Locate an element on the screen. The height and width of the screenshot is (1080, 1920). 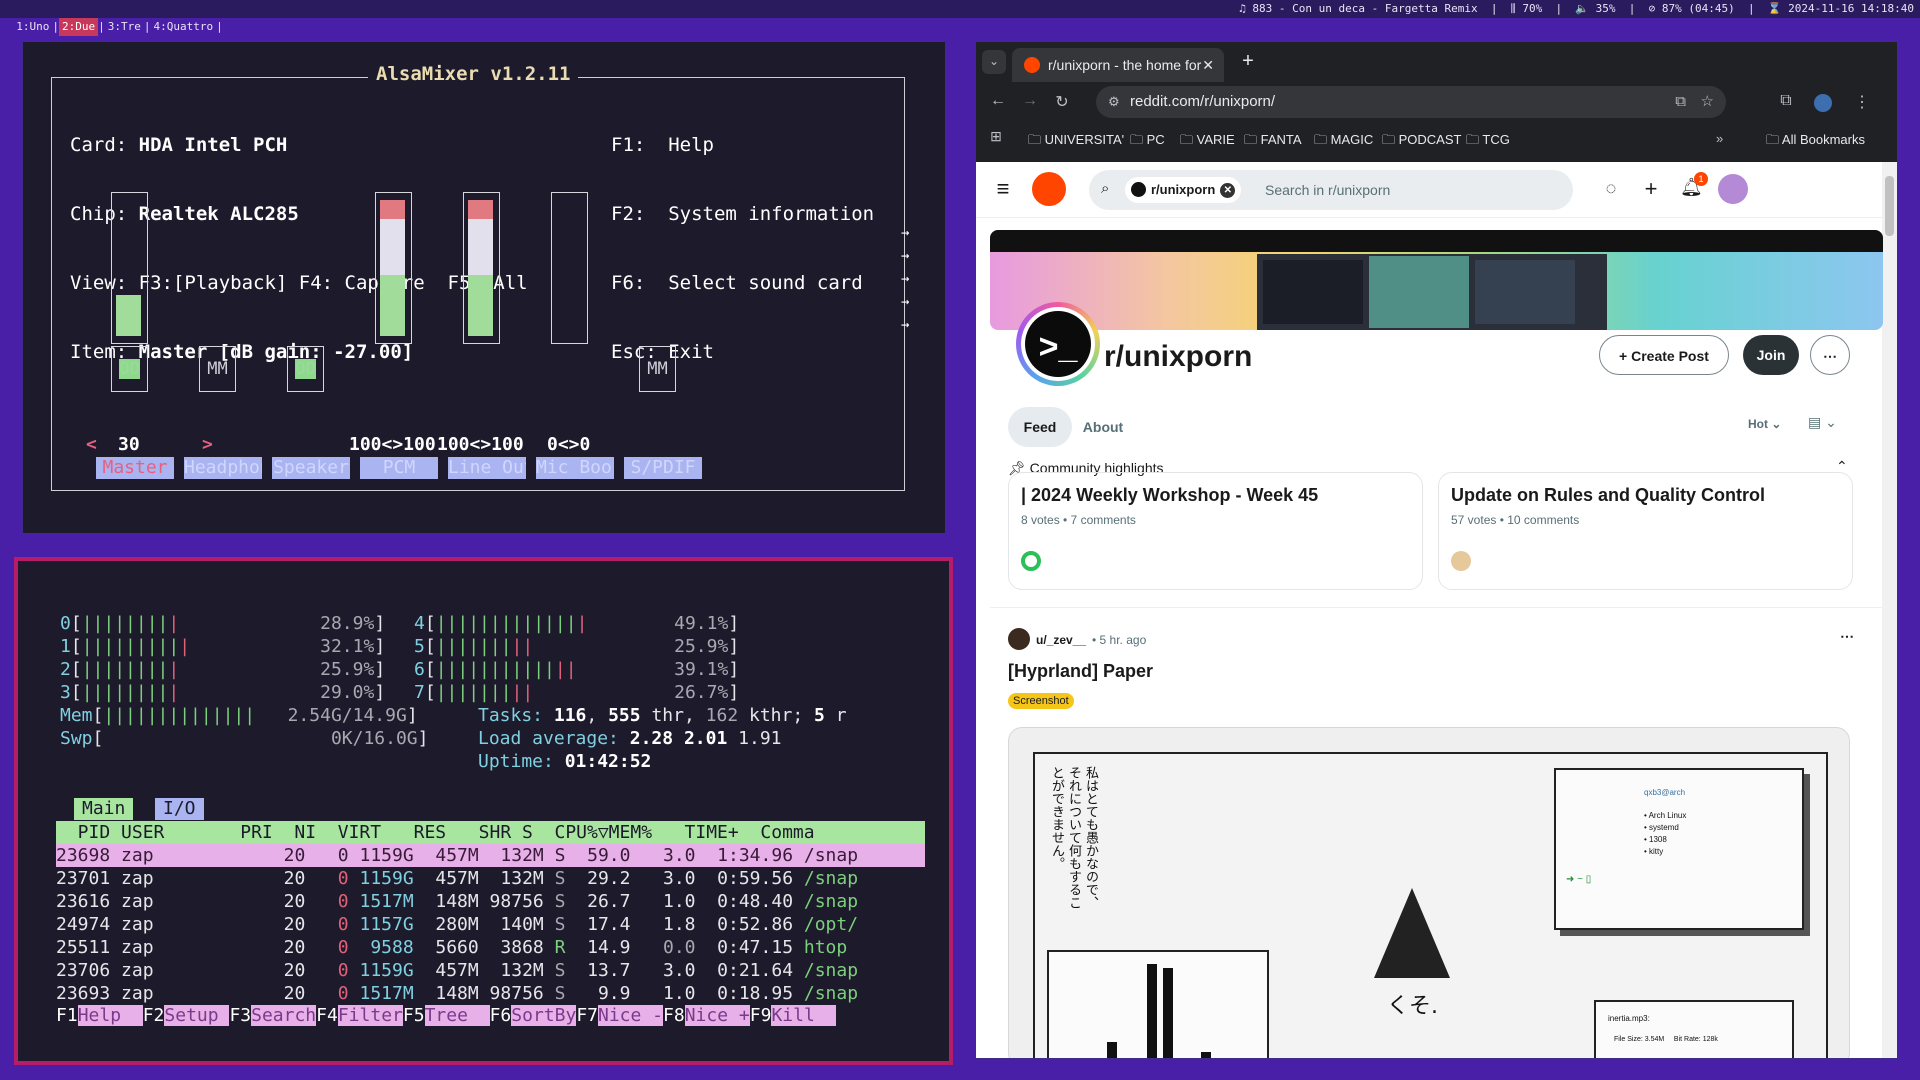
post-author: u/_zev__ is located at coordinates (1061, 640).